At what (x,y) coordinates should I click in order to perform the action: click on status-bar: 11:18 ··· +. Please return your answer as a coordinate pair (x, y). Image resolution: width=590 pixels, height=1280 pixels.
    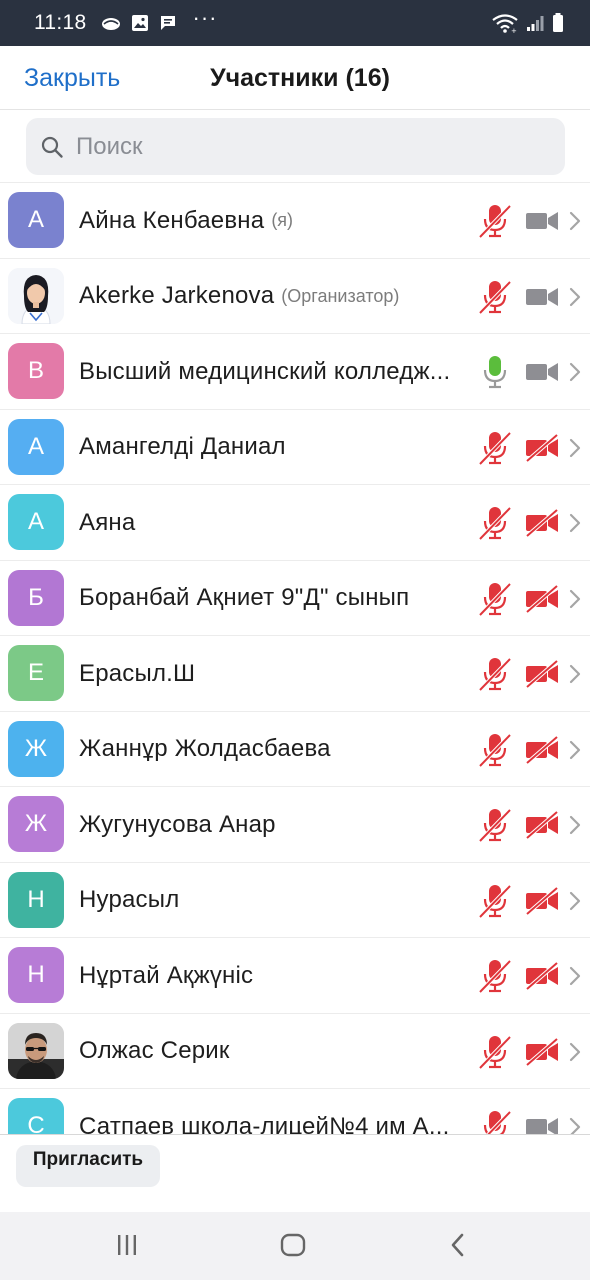
    Looking at the image, I should click on (295, 23).